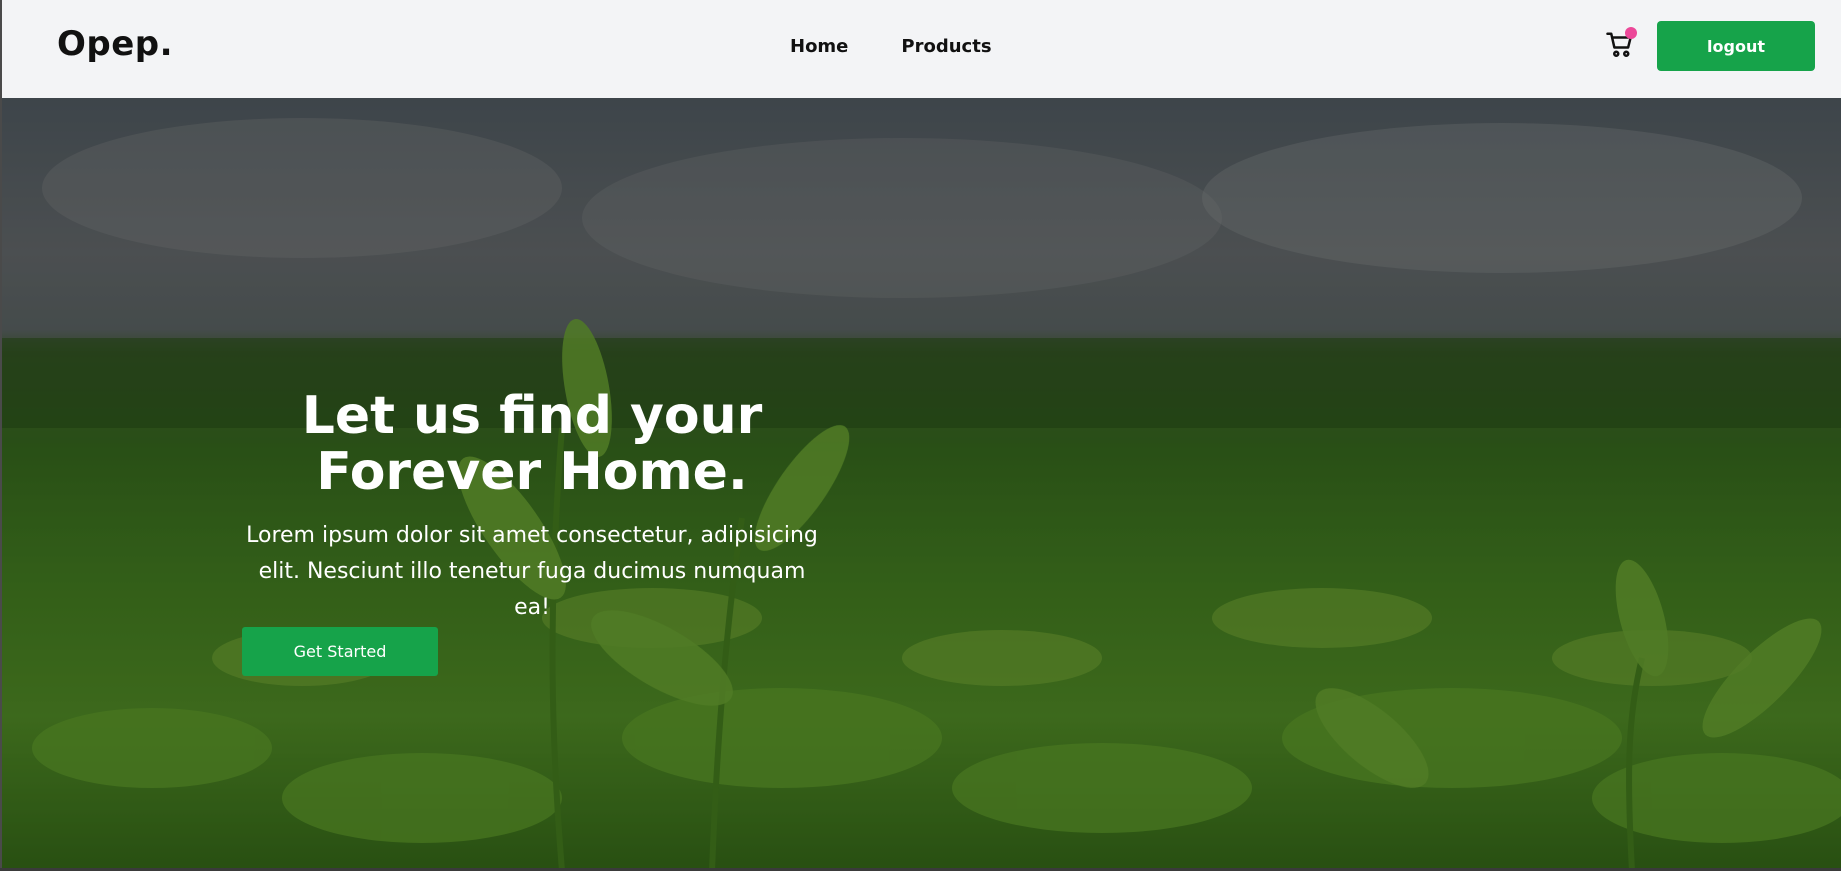 Image resolution: width=1841 pixels, height=871 pixels. I want to click on logout-button: logout, so click(1736, 46).